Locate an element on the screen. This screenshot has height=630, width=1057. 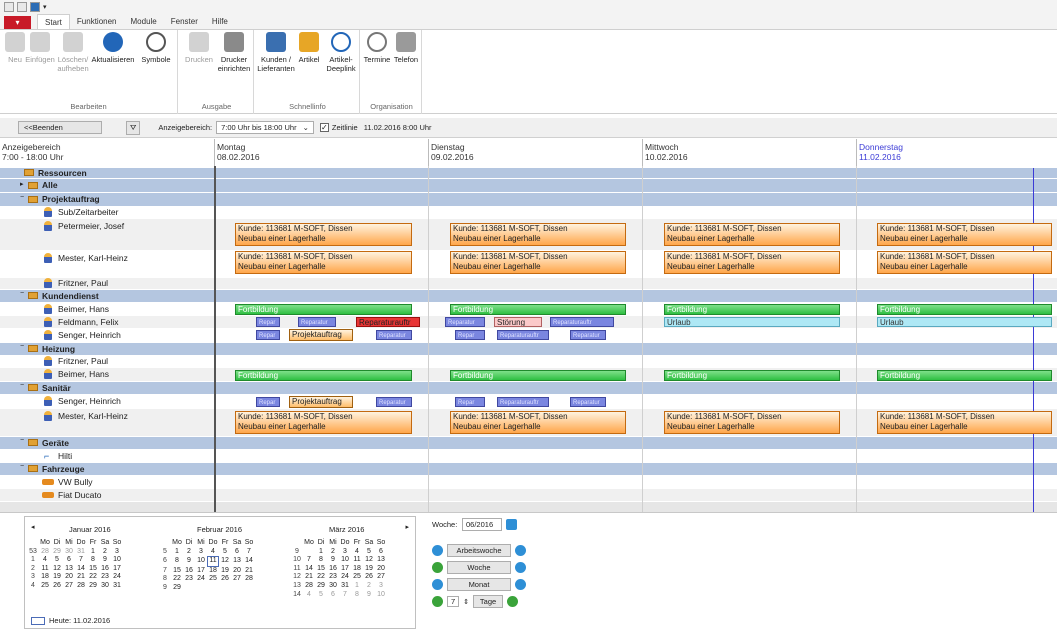
week-number: 1 is located at coordinates (33, 560).